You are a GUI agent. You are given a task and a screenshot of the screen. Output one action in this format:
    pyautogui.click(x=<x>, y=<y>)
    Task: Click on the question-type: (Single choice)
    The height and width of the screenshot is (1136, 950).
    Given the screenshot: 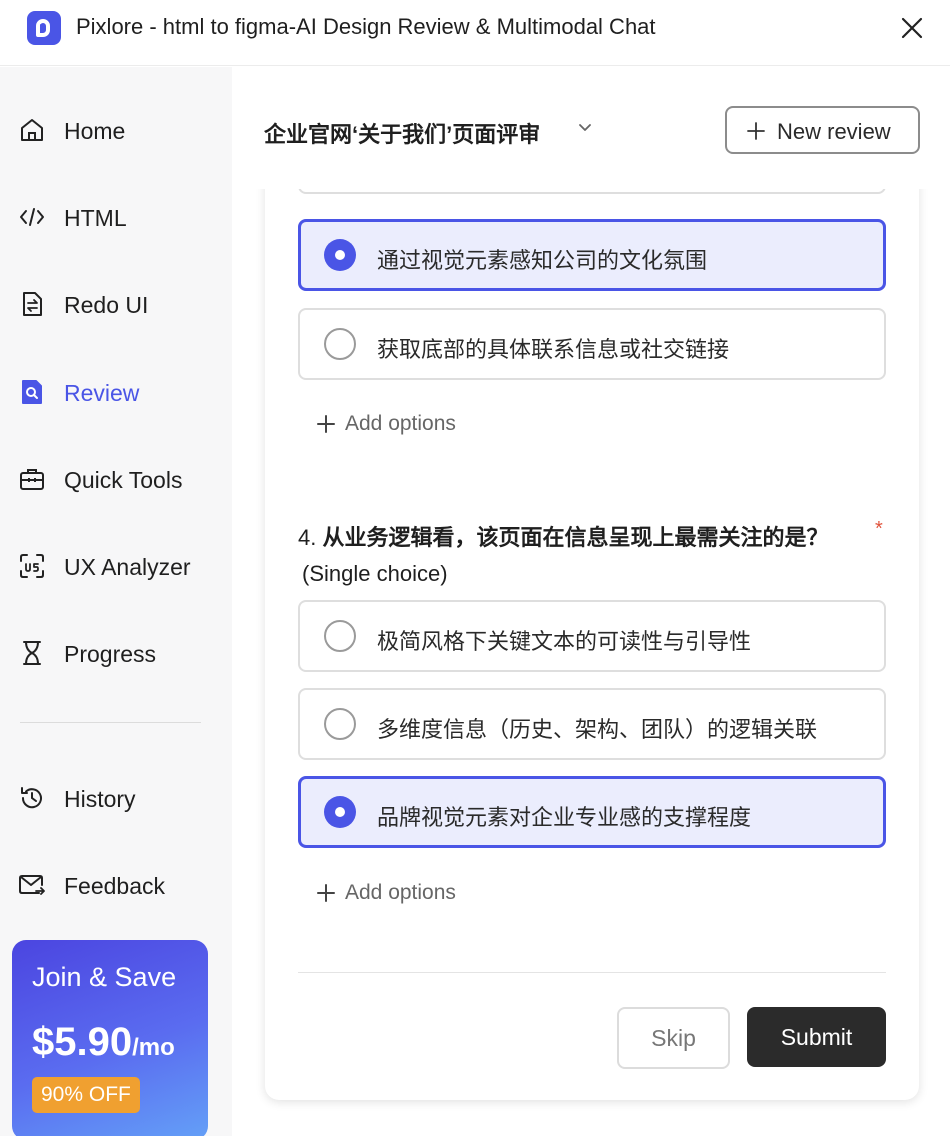 What is the action you would take?
    pyautogui.click(x=375, y=573)
    